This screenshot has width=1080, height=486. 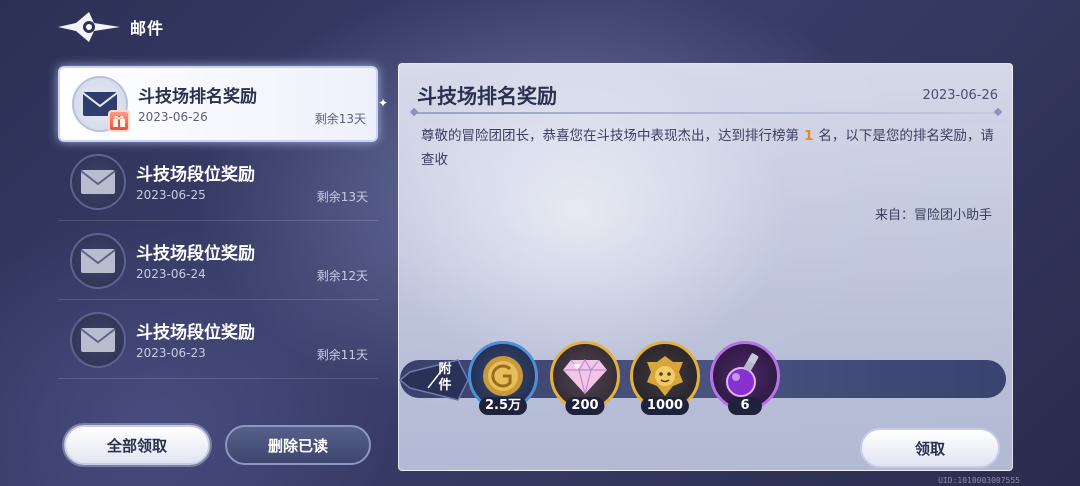 I want to click on mail-title: 斗技场排名奖励, so click(x=197, y=97).